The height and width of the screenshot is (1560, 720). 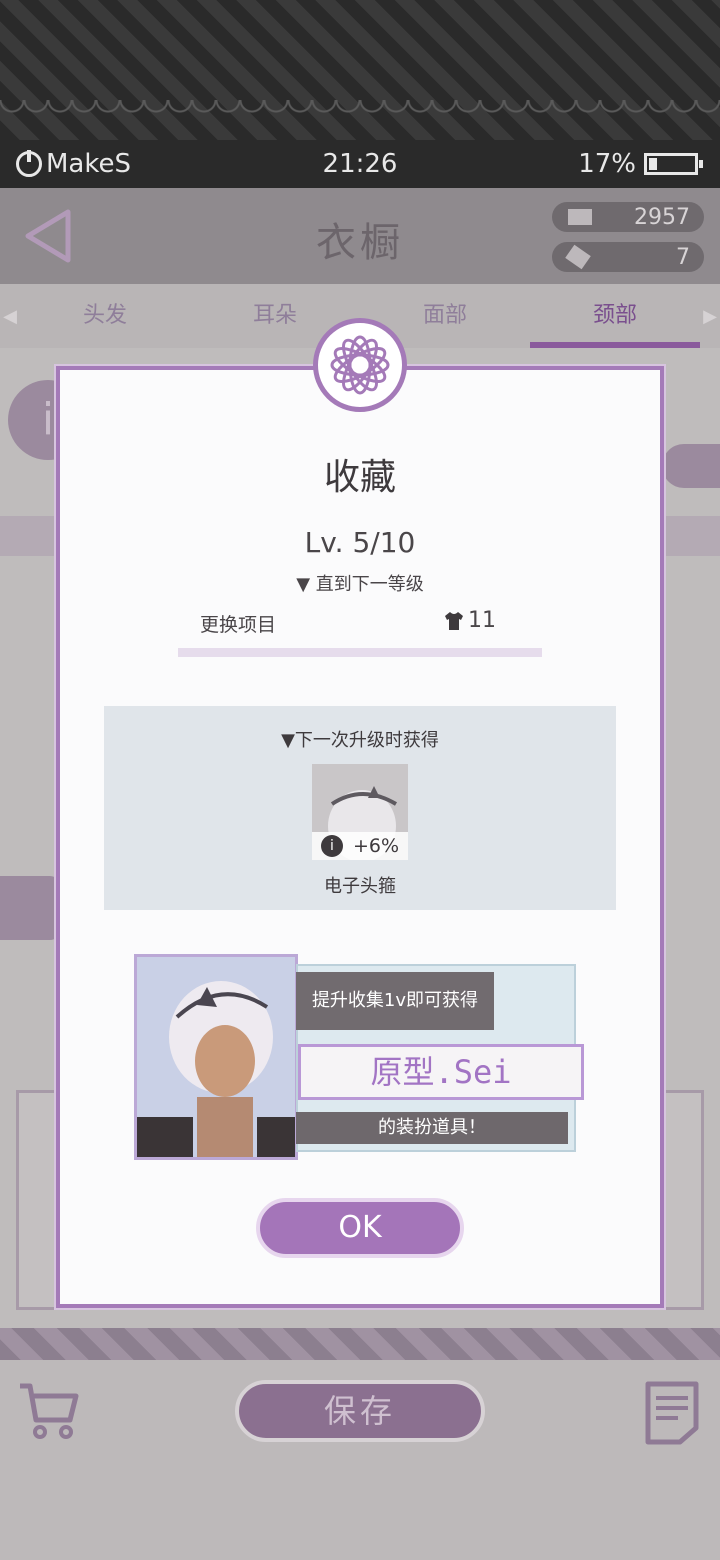 I want to click on character-avatar, so click(x=216, y=1057).